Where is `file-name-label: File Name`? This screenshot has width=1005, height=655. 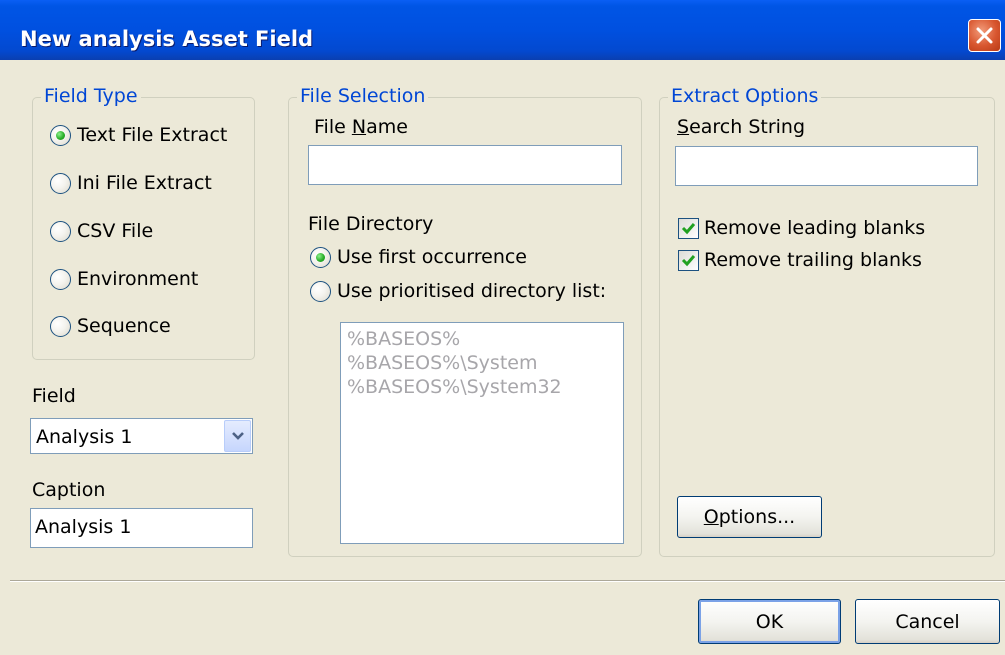 file-name-label: File Name is located at coordinates (361, 127).